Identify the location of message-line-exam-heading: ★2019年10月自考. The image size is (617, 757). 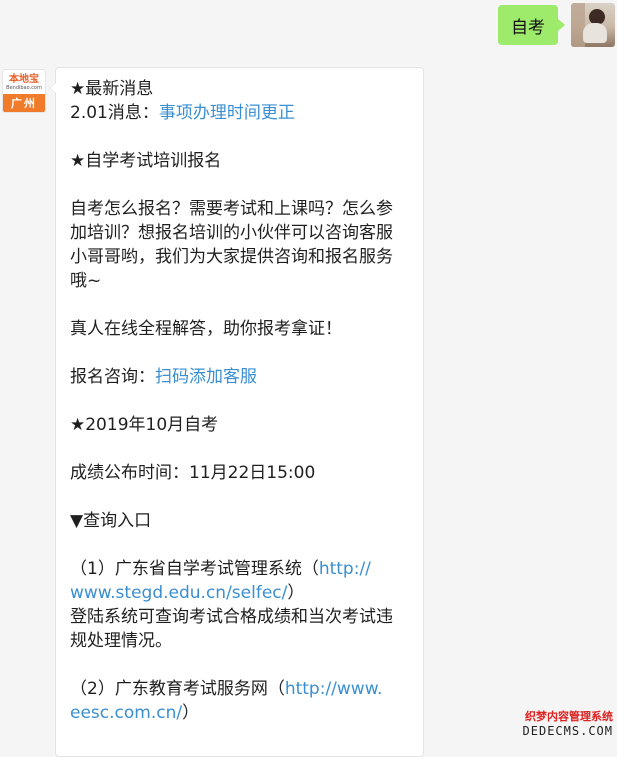
(144, 425).